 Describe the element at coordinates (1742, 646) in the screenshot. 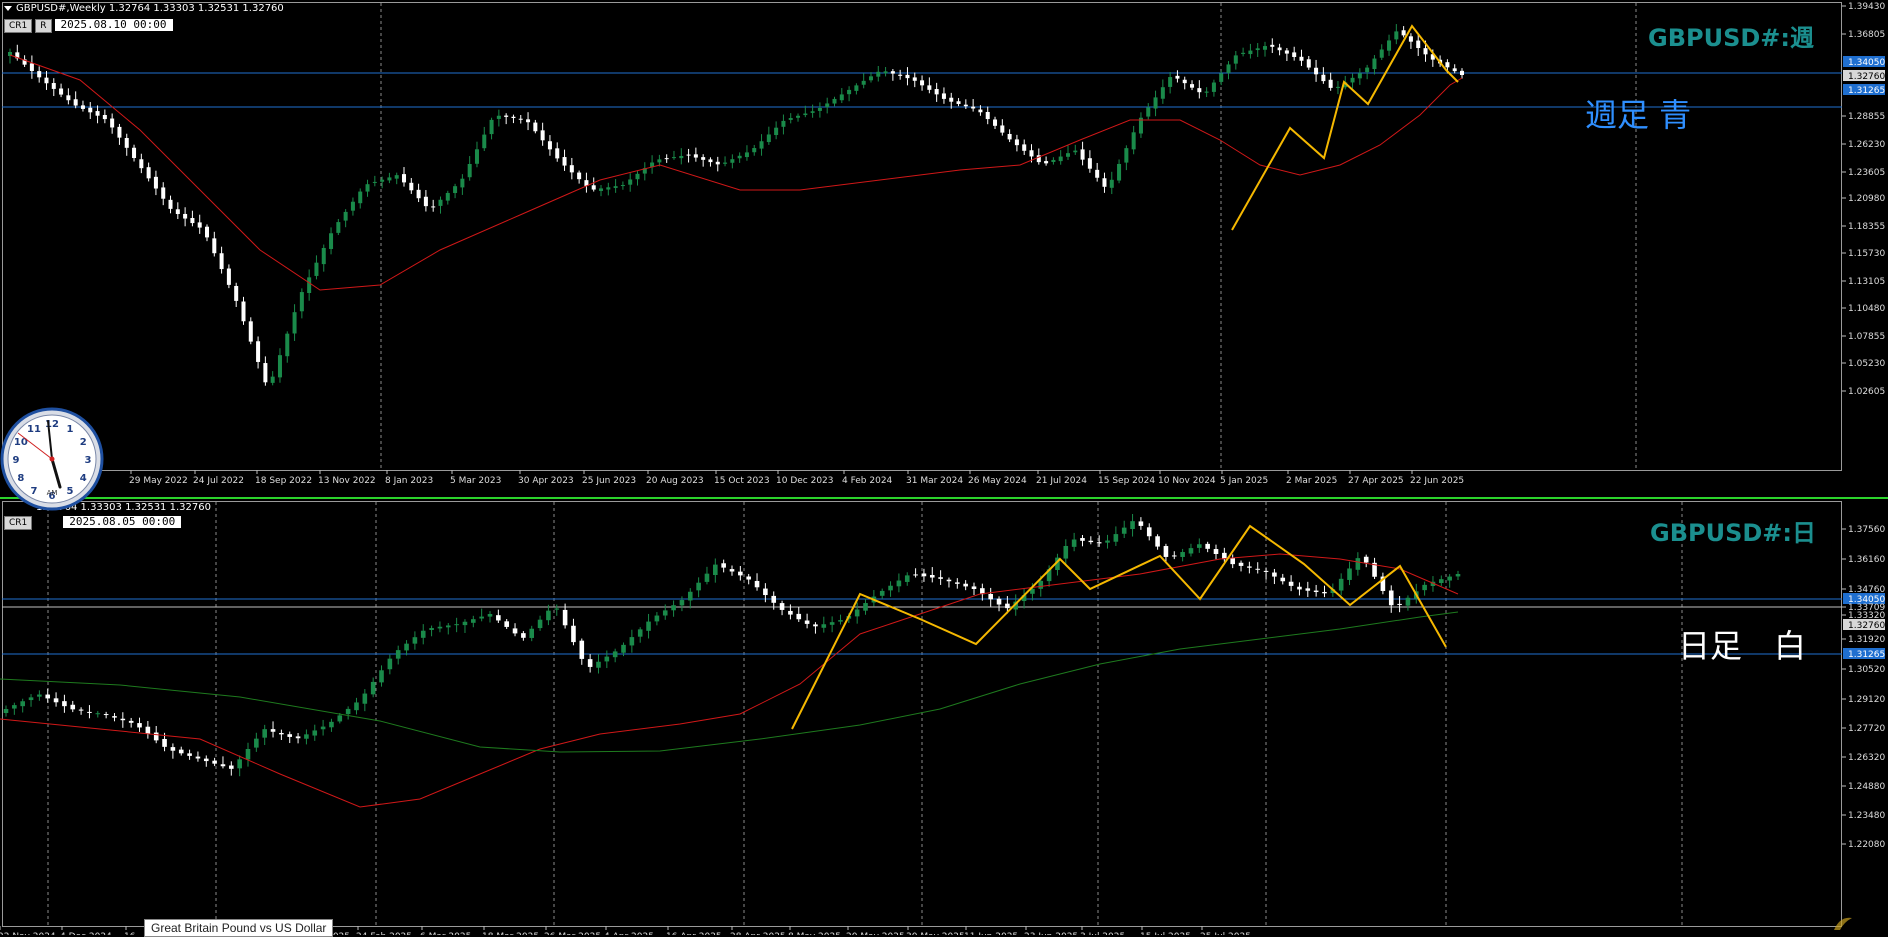

I see `daily-note: 日足 白` at that location.